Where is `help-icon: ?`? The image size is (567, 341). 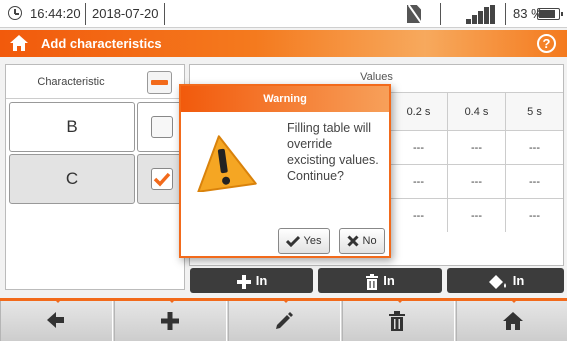 help-icon: ? is located at coordinates (546, 43).